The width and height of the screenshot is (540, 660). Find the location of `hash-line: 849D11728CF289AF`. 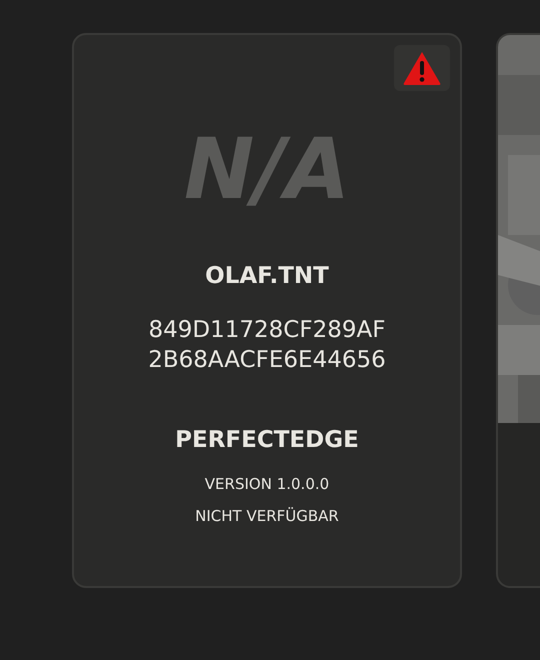

hash-line: 849D11728CF289AF is located at coordinates (267, 330).